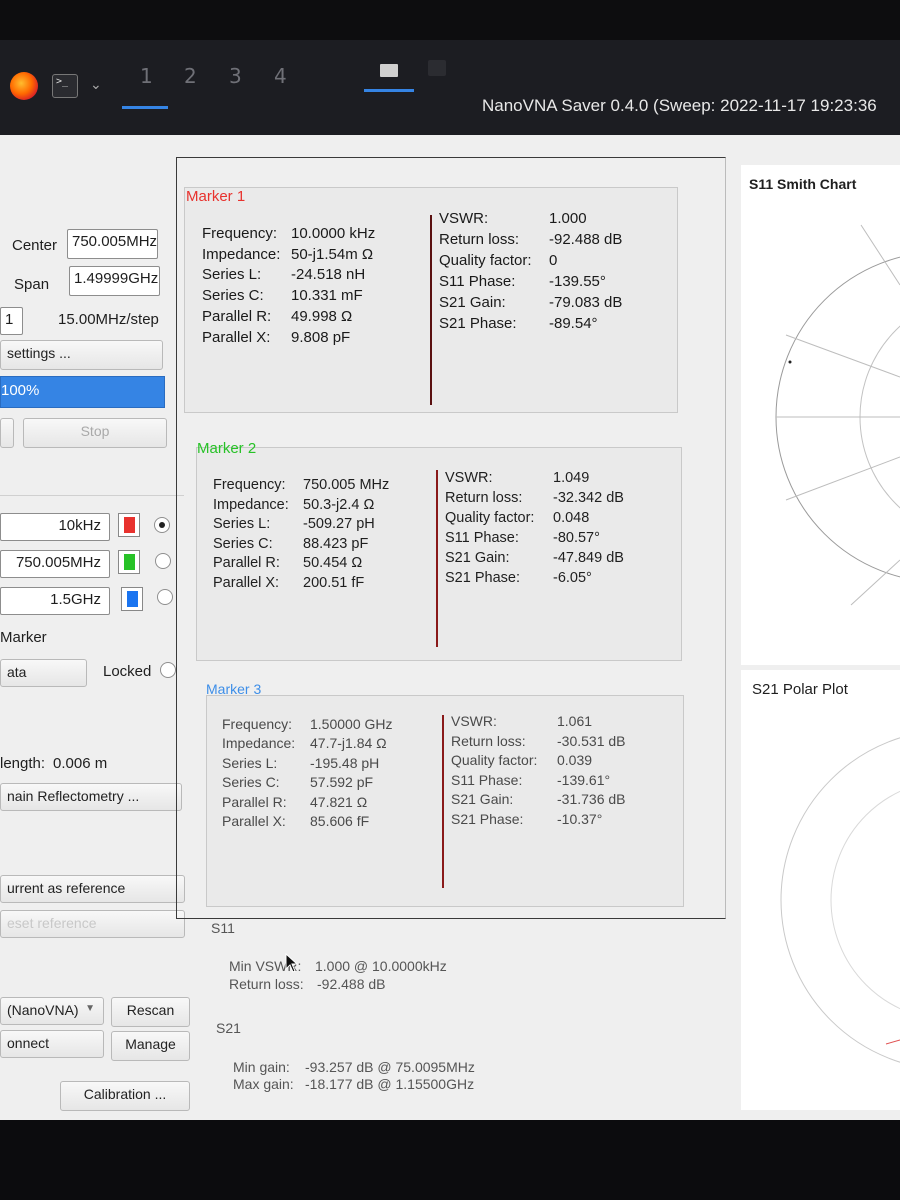 This screenshot has width=900, height=1200. Describe the element at coordinates (43, 673) in the screenshot. I see `show-data-button: ata` at that location.